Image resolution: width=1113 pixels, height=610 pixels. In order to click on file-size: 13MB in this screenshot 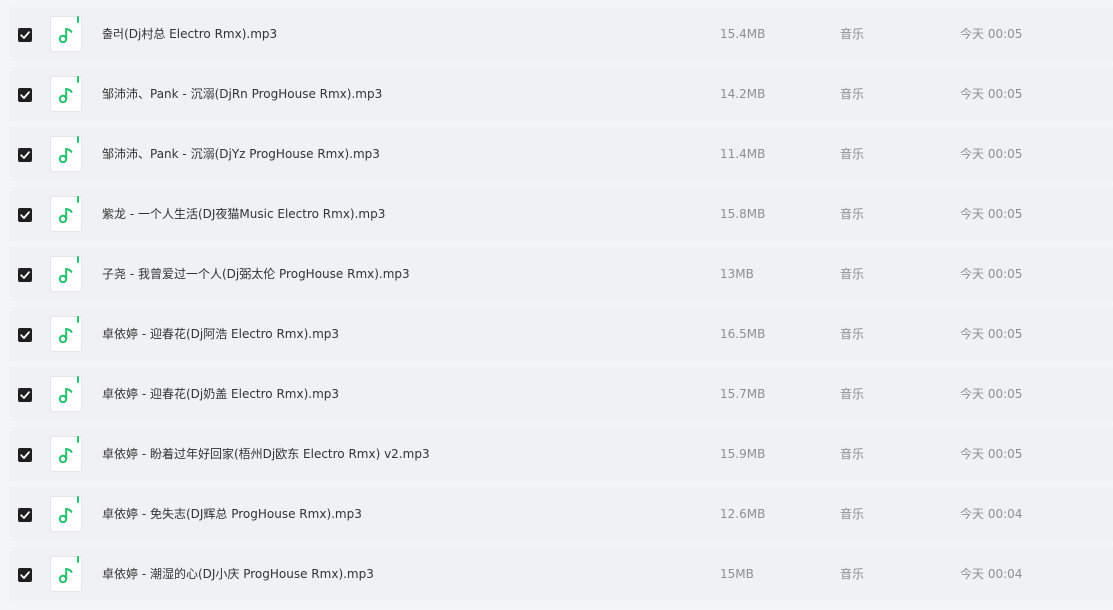, I will do `click(737, 274)`.